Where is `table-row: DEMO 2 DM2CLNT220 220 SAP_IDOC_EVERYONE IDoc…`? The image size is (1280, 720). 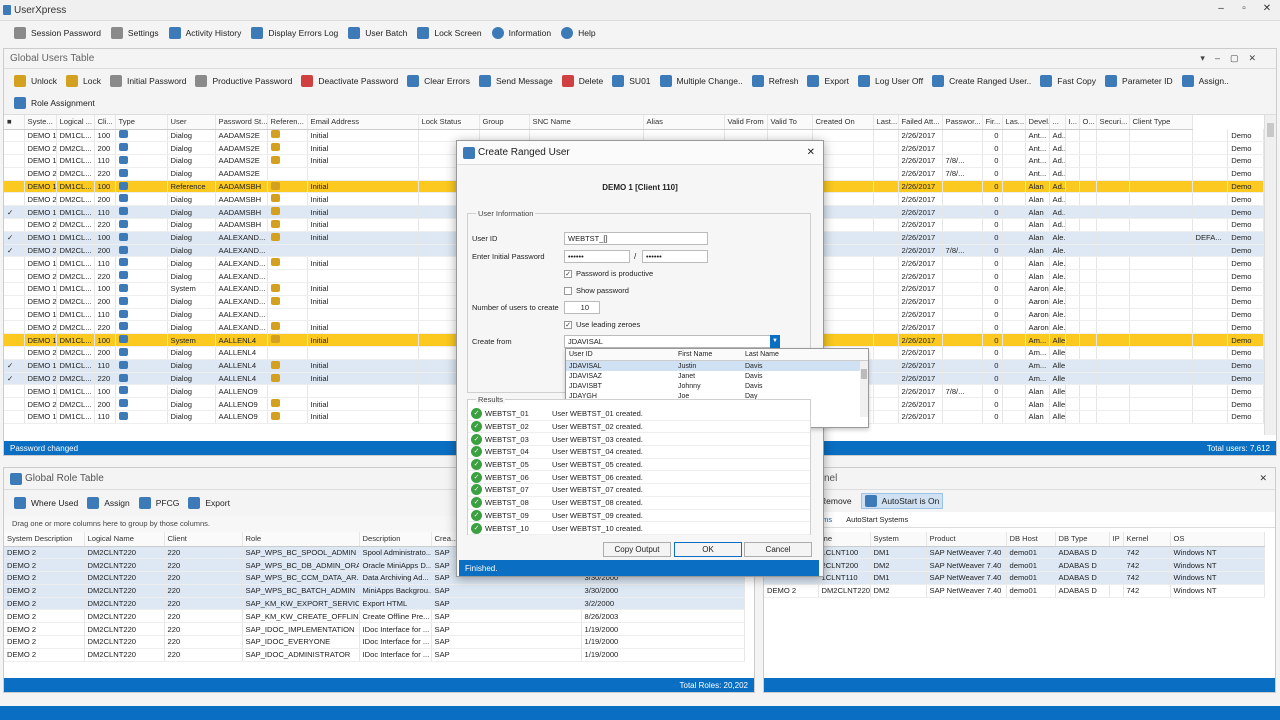 table-row: DEMO 2 DM2CLNT220 220 SAP_IDOC_EVERYONE IDoc… is located at coordinates (374, 642).